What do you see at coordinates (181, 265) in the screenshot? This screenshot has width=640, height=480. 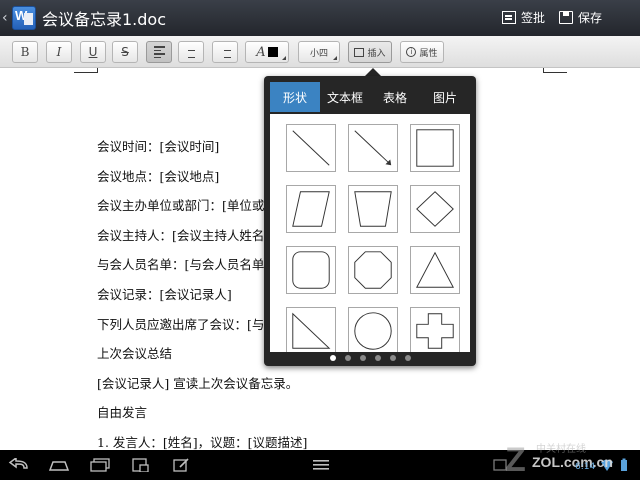 I see `document-paragraph: 与会人员名单：[与会人员名单` at bounding box center [181, 265].